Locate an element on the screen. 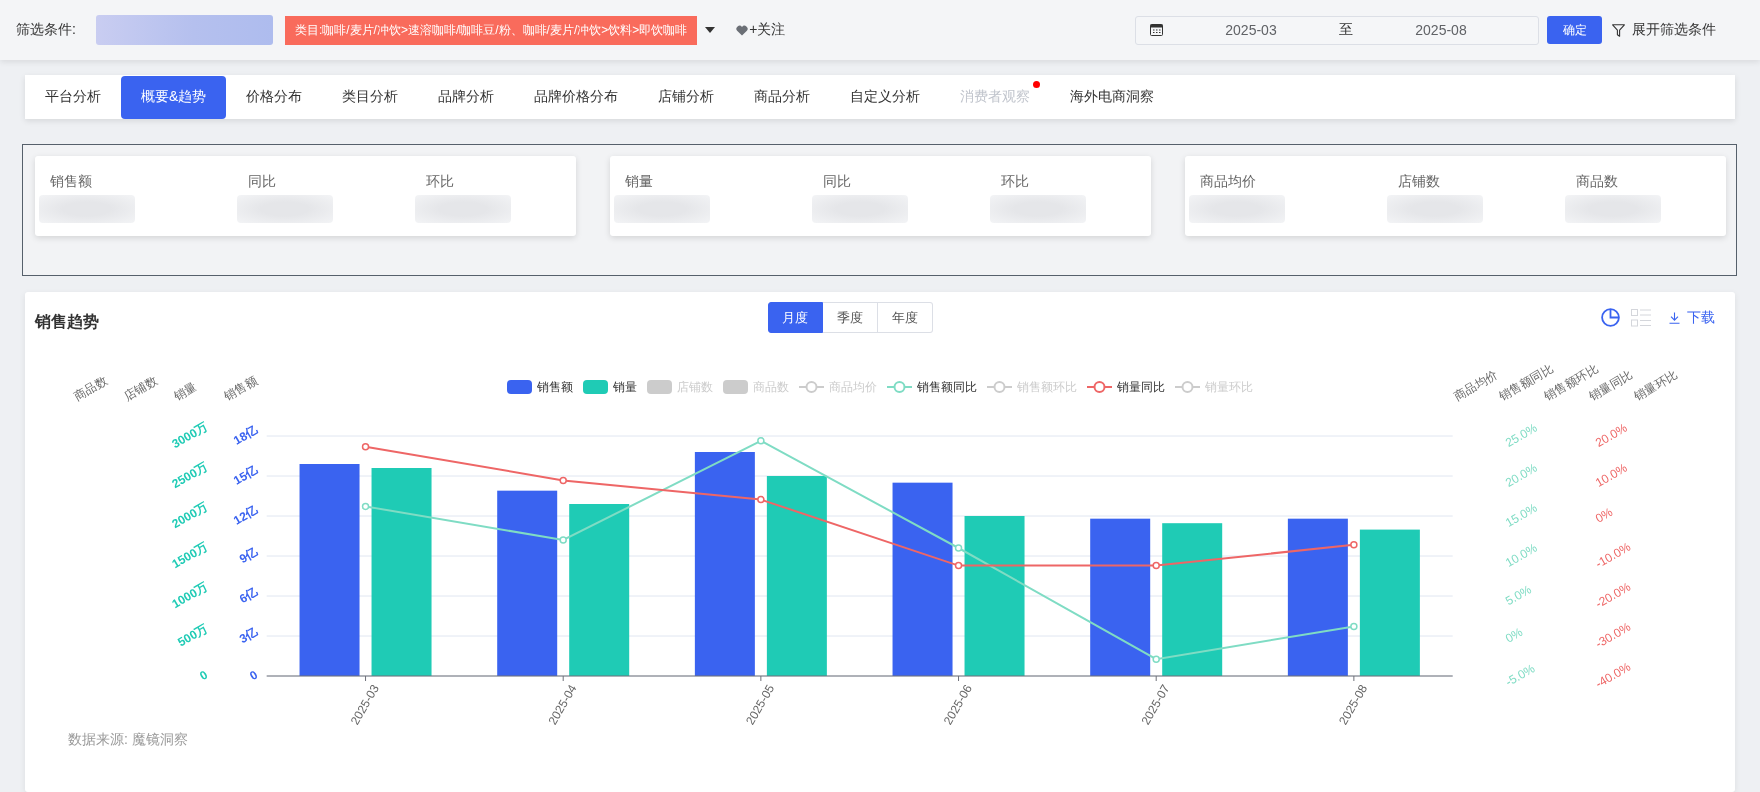 The image size is (1760, 792). nav-tab: 品牌价格分布 is located at coordinates (576, 97).